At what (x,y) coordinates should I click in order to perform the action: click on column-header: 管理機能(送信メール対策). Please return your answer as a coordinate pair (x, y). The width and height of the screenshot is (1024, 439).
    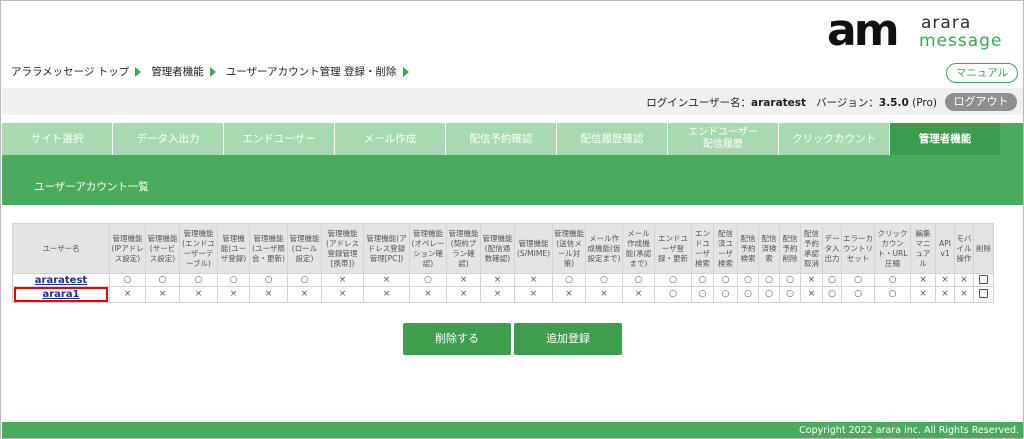
    Looking at the image, I should click on (569, 248).